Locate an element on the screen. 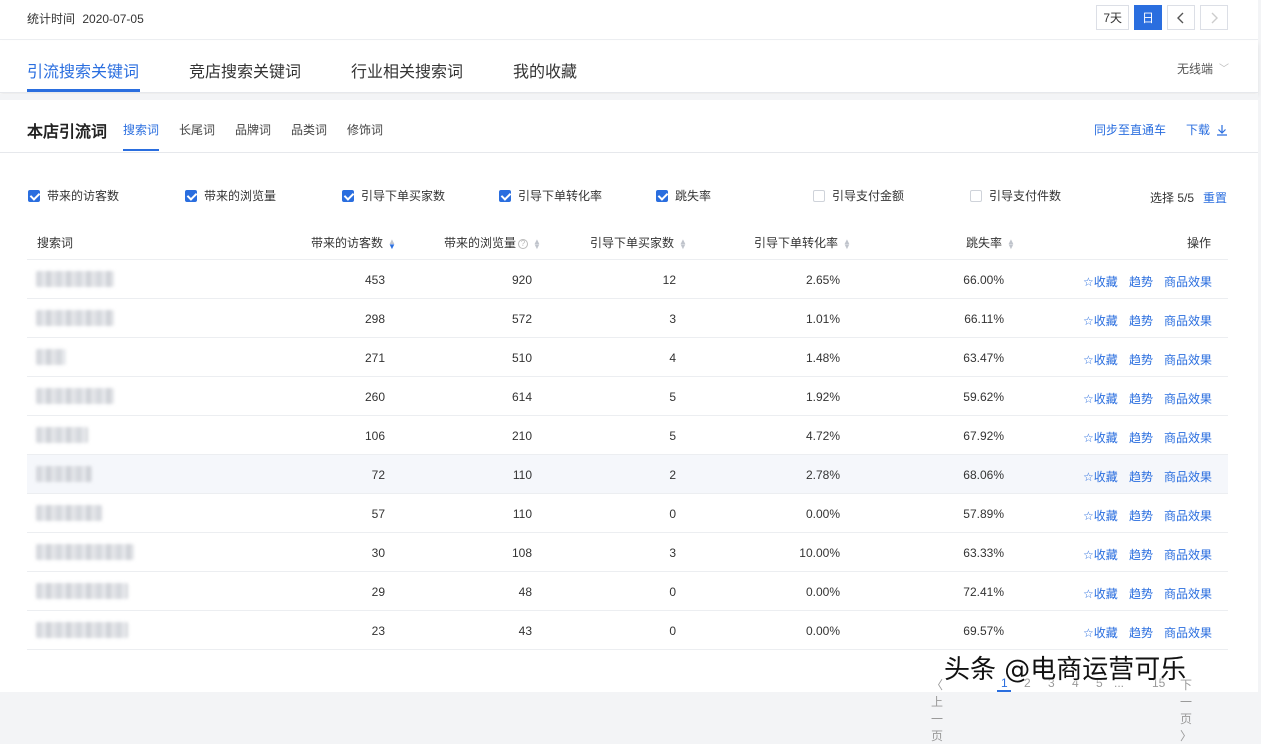 Image resolution: width=1261 pixels, height=744 pixels. table-row: 298 572 3 1.01% 66.11% ☆收藏 趋势 商品效果 is located at coordinates (627, 318).